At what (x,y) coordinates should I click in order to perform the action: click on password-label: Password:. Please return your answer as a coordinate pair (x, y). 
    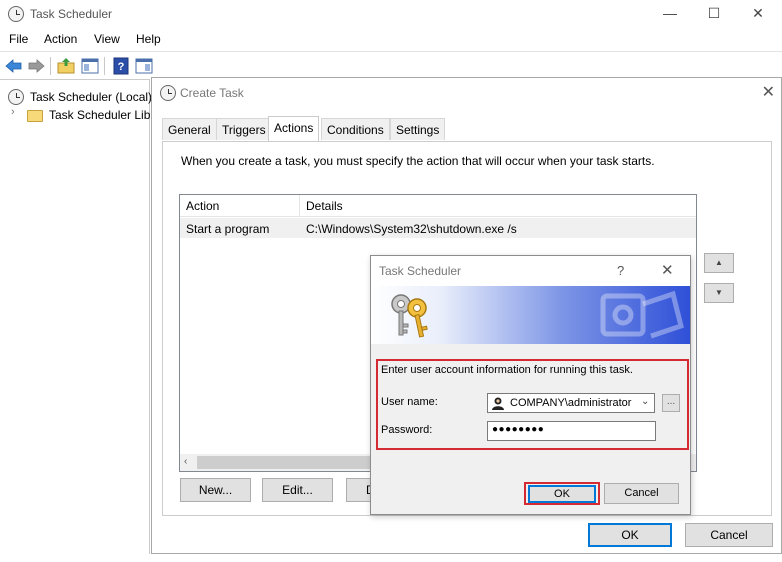
    Looking at the image, I should click on (407, 430).